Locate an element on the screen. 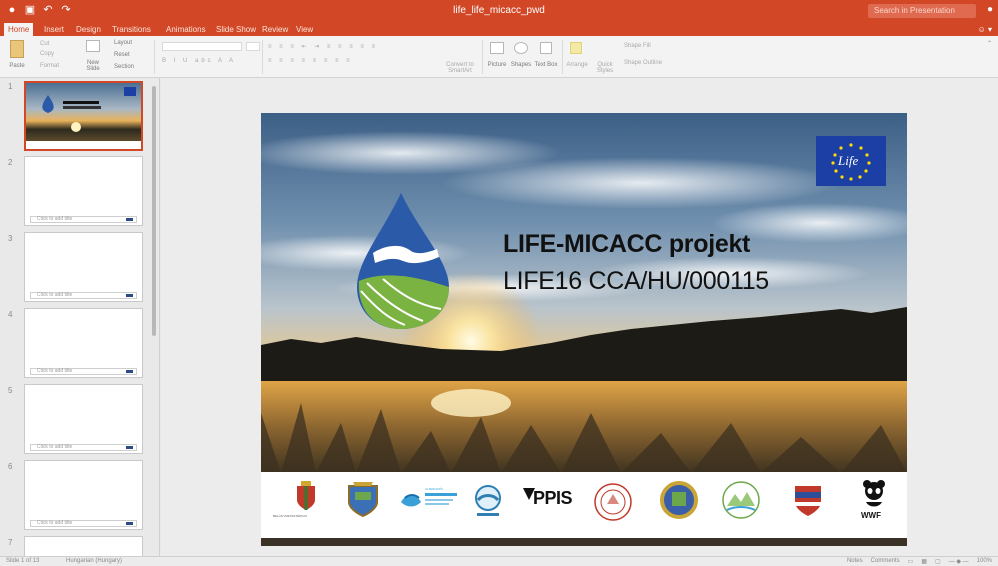 Image resolution: width=998 pixels, height=566 pixels. paragraph-list-icons: ≡ ≡ ≡ ⇤ ⇥ ≡ ≡ ≡ ≡ ≡ is located at coordinates (323, 46).